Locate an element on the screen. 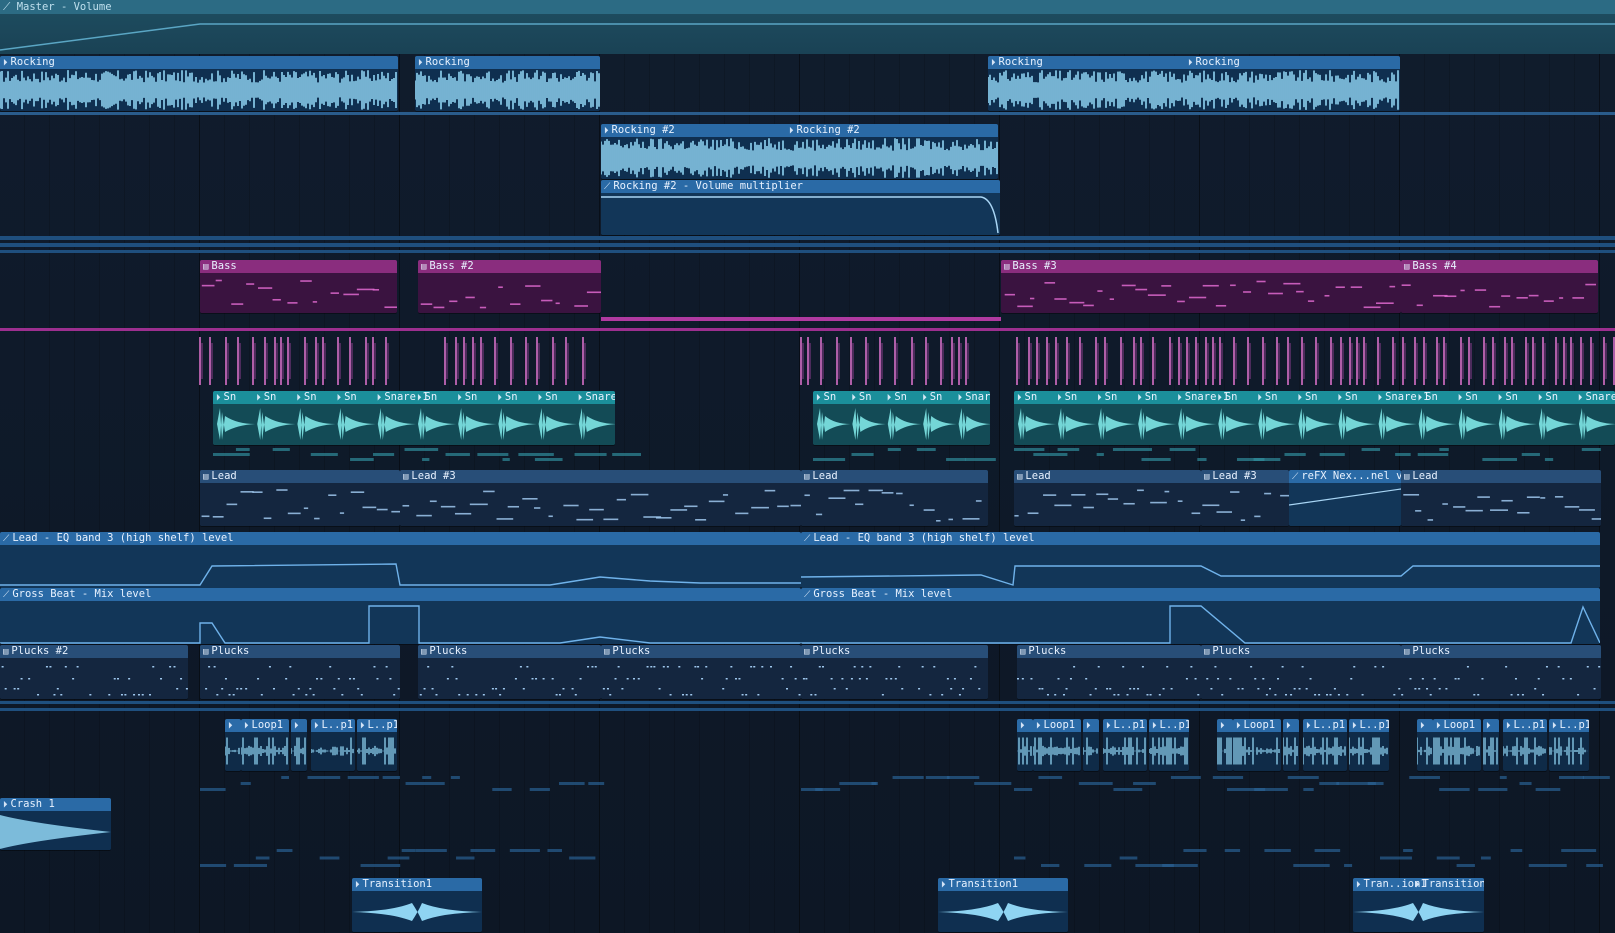  pattern-clip-bass-2: ▤ Bass #2 is located at coordinates (509, 286).